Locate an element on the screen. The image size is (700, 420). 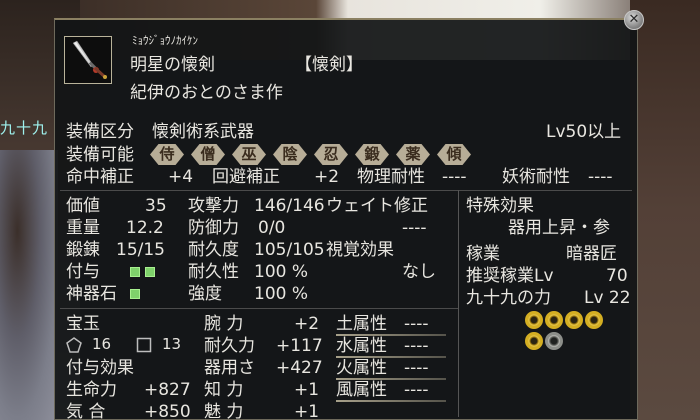
durability-prop-label: 耐久性 is located at coordinates (213, 272).